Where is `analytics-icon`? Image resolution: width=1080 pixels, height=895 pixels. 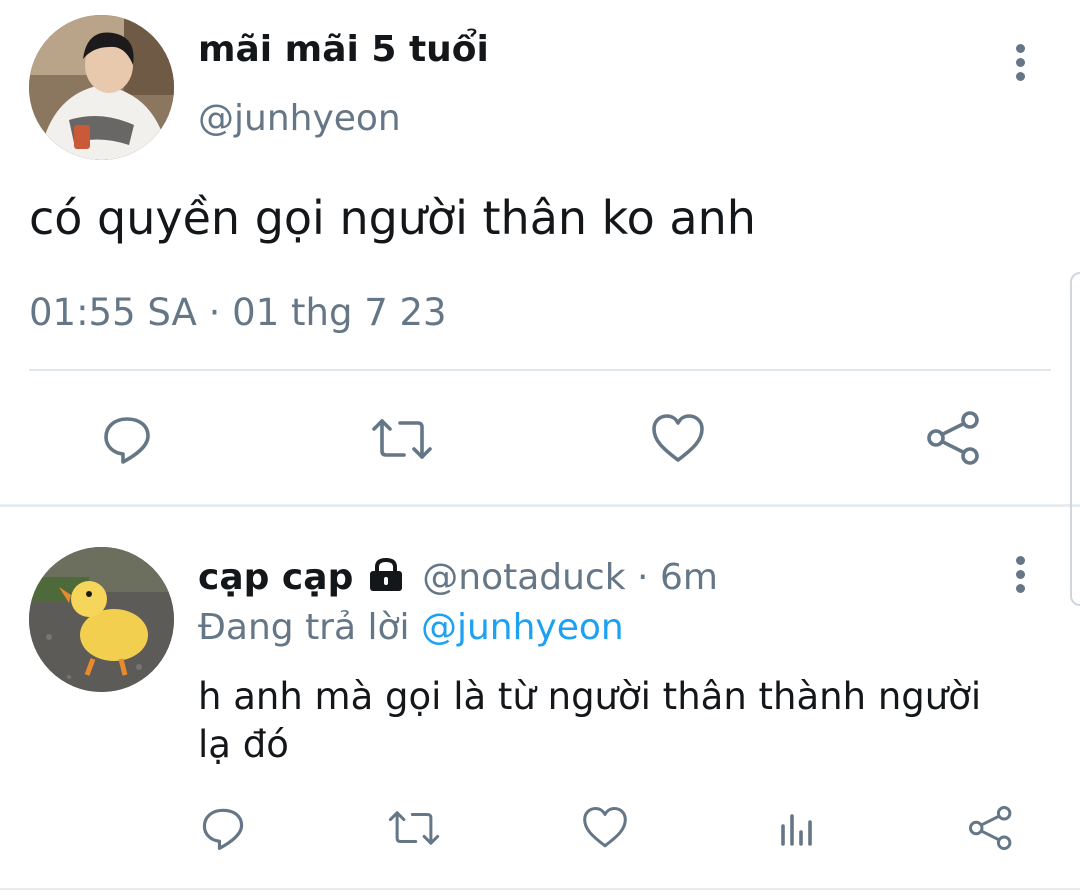
analytics-icon is located at coordinates (797, 828).